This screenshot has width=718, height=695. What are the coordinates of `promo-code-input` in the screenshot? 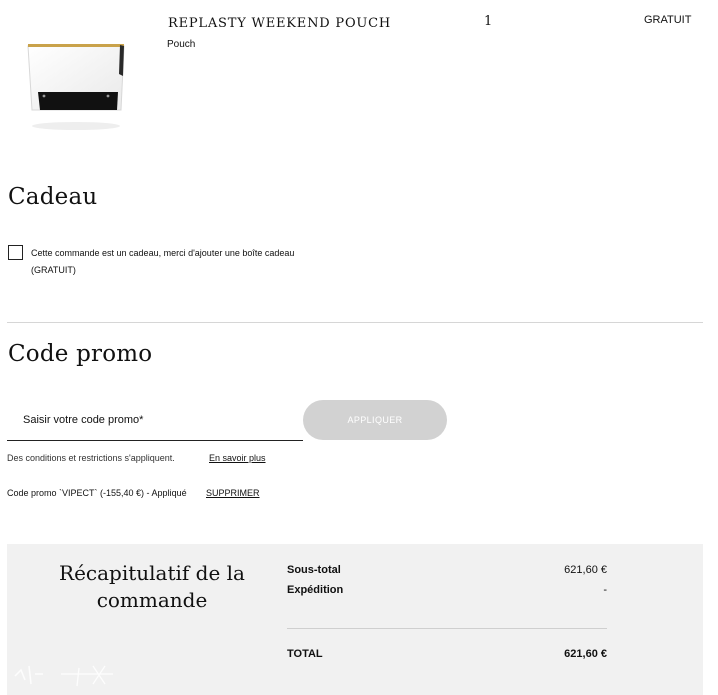 It's located at (155, 420).